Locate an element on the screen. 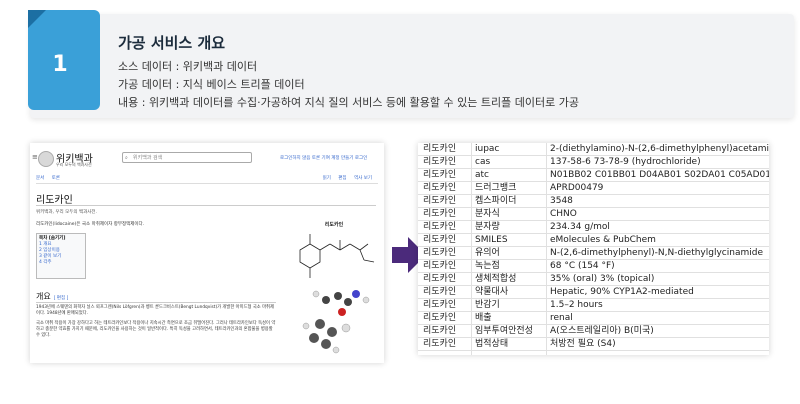 The image size is (800, 404). badge-fold is located at coordinates (37, 19).